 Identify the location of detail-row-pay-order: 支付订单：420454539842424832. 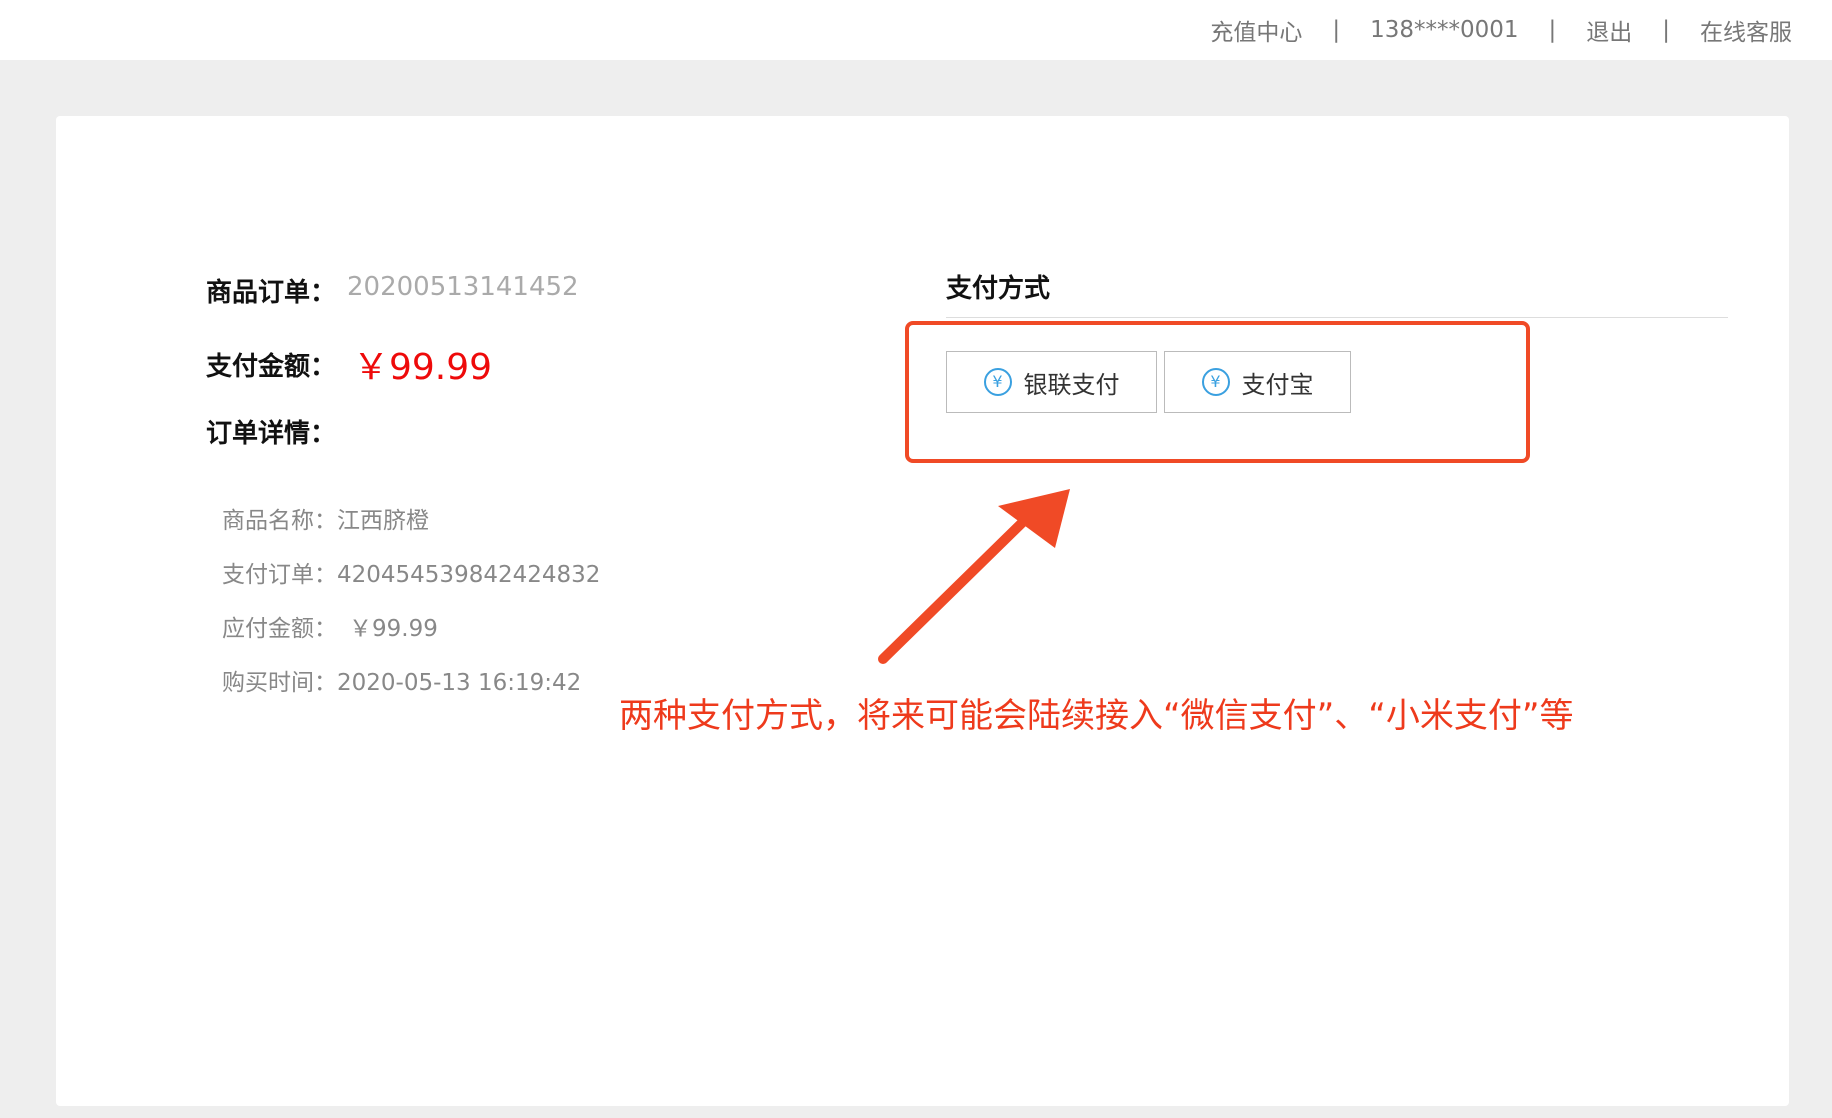
(411, 582).